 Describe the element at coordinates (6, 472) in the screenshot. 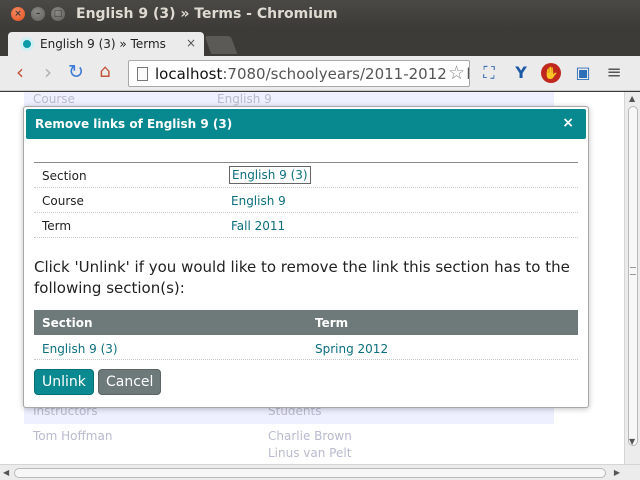

I see `scroll-left-arrow-icon: ◀` at that location.